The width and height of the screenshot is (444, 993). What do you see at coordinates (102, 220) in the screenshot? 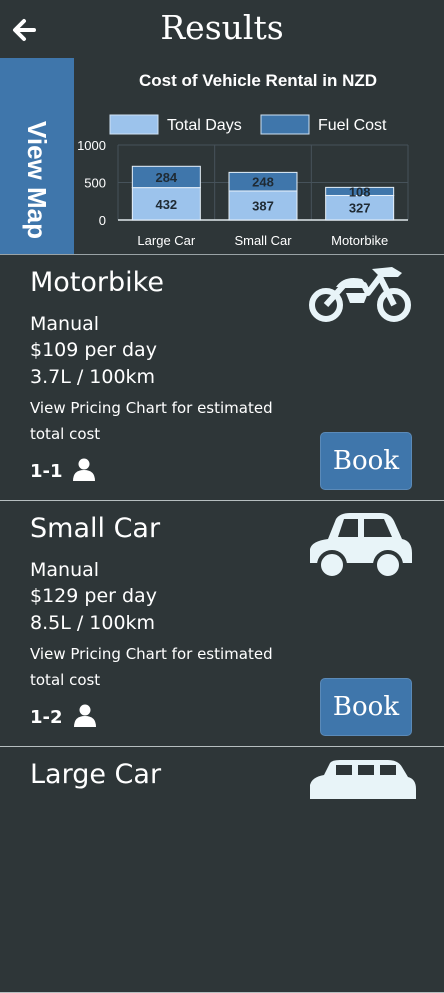
I see `y-tick-label: 0` at bounding box center [102, 220].